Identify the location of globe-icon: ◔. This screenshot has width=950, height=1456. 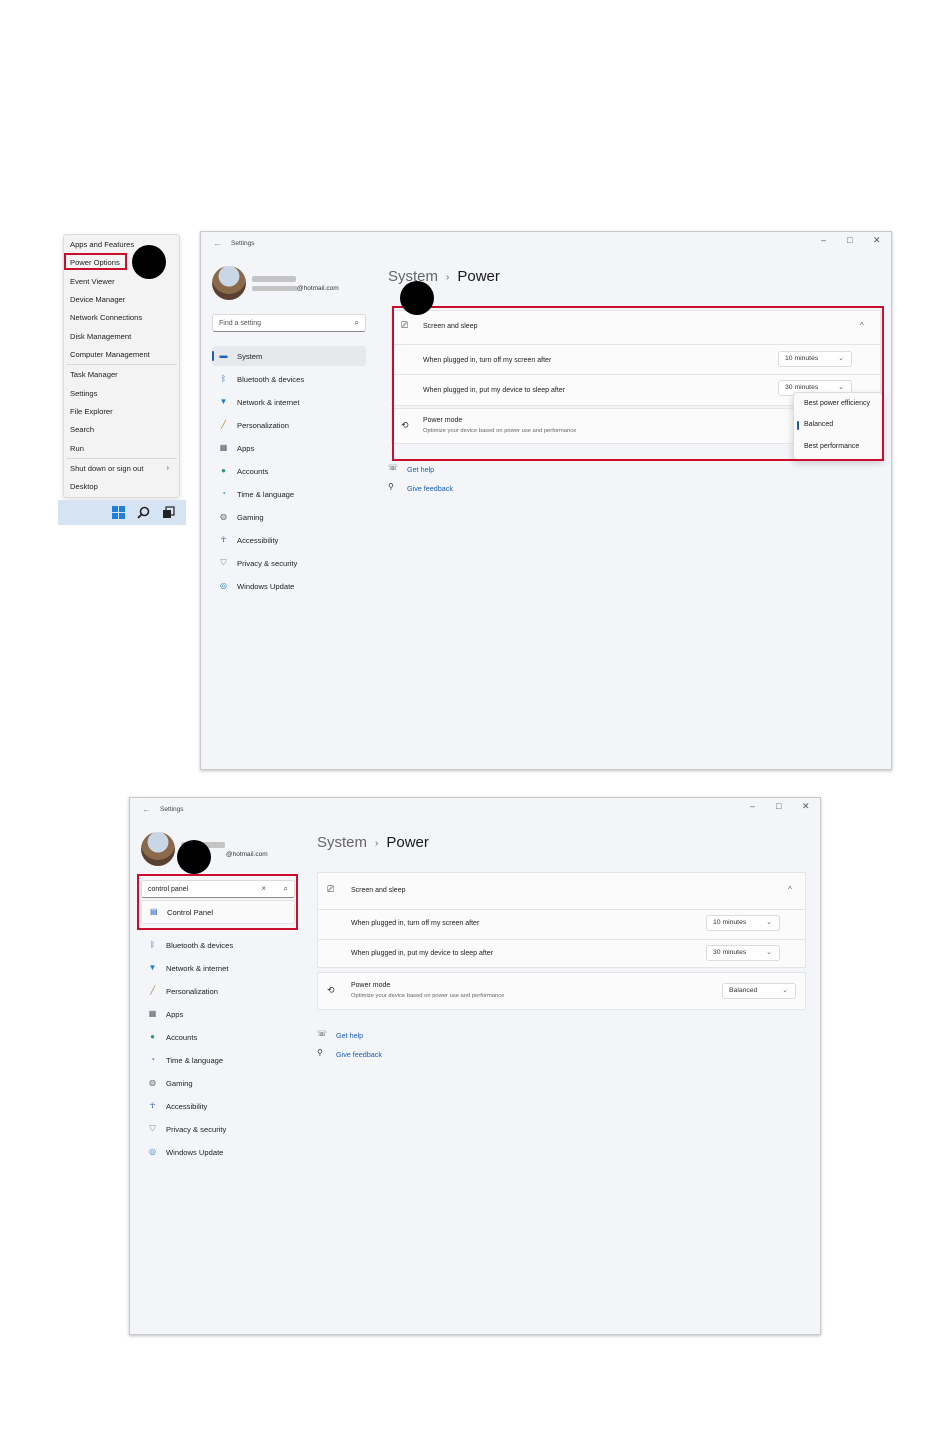
(223, 493).